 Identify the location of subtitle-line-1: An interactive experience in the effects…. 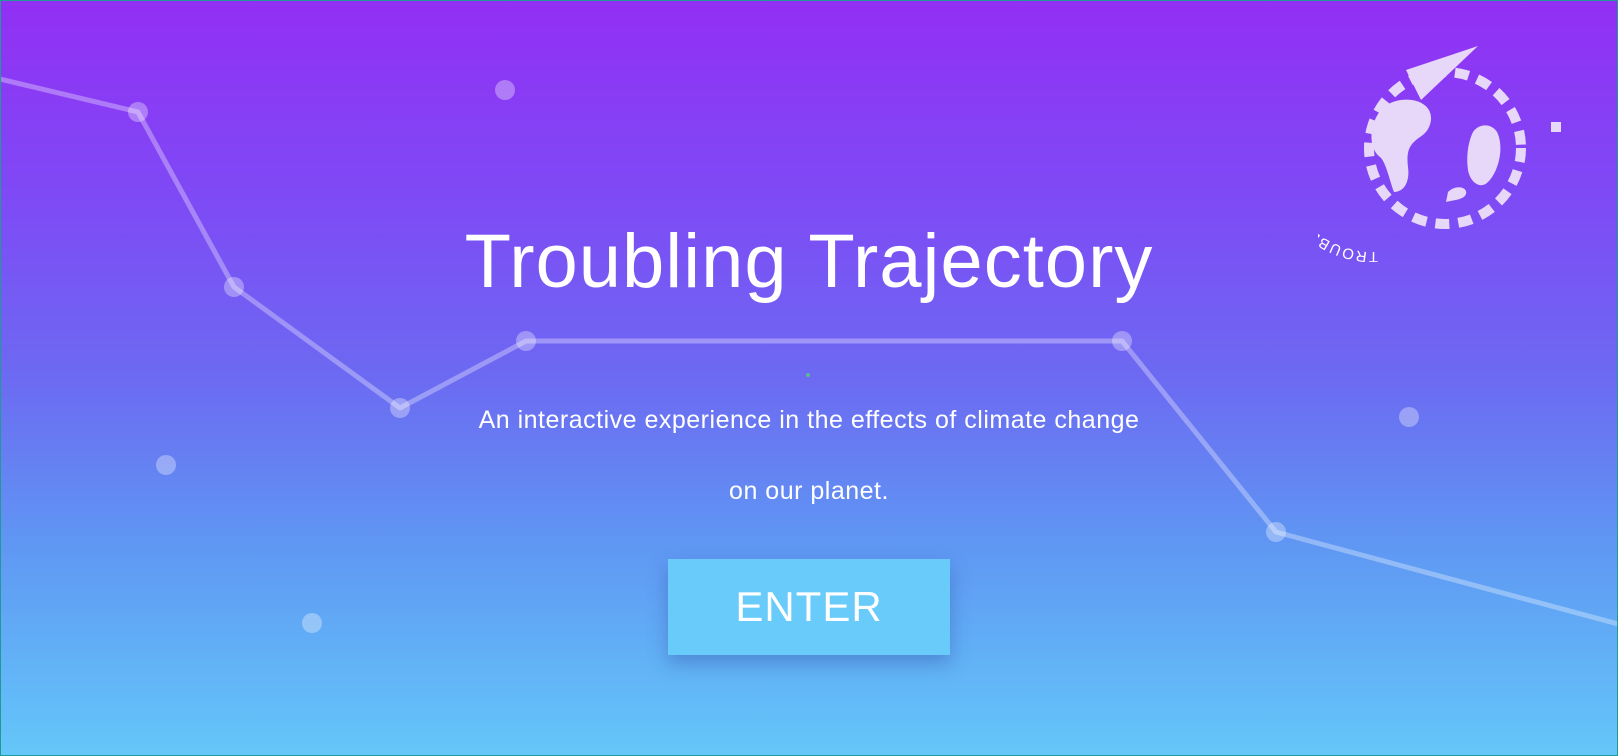
(809, 420).